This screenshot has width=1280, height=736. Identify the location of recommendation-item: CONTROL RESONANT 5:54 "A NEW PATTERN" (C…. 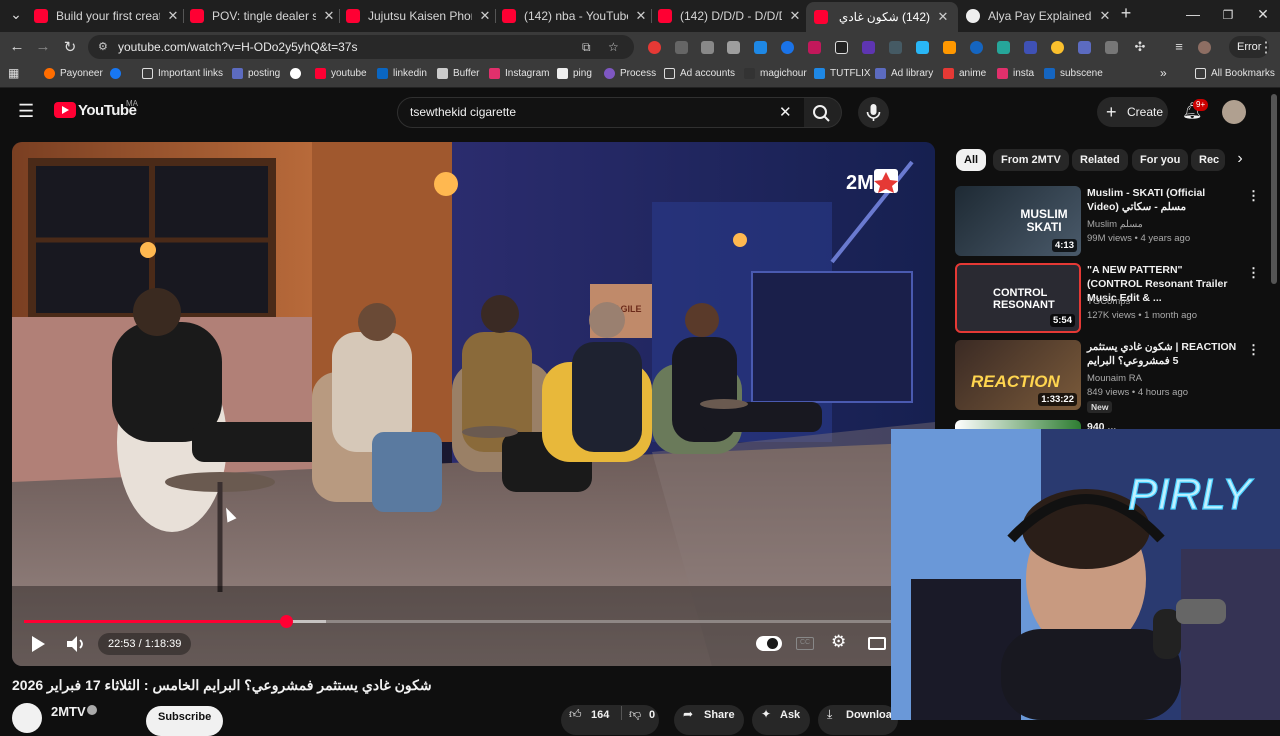
(1112, 298).